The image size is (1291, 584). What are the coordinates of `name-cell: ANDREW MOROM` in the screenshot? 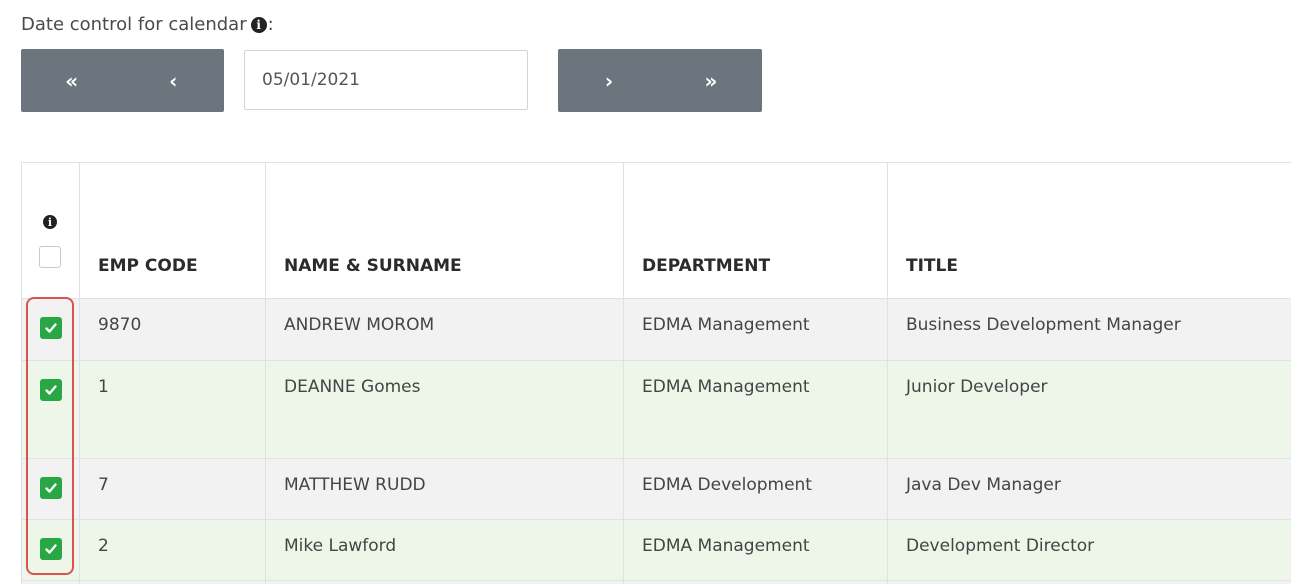 It's located at (444, 329).